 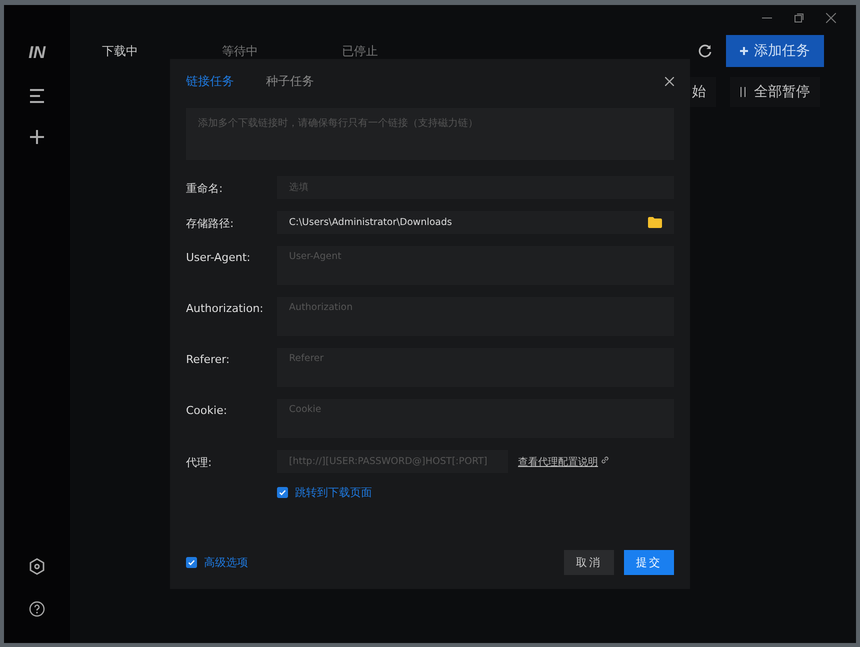 I want to click on proxy-help-link: 查看代理配置说明, so click(x=558, y=462).